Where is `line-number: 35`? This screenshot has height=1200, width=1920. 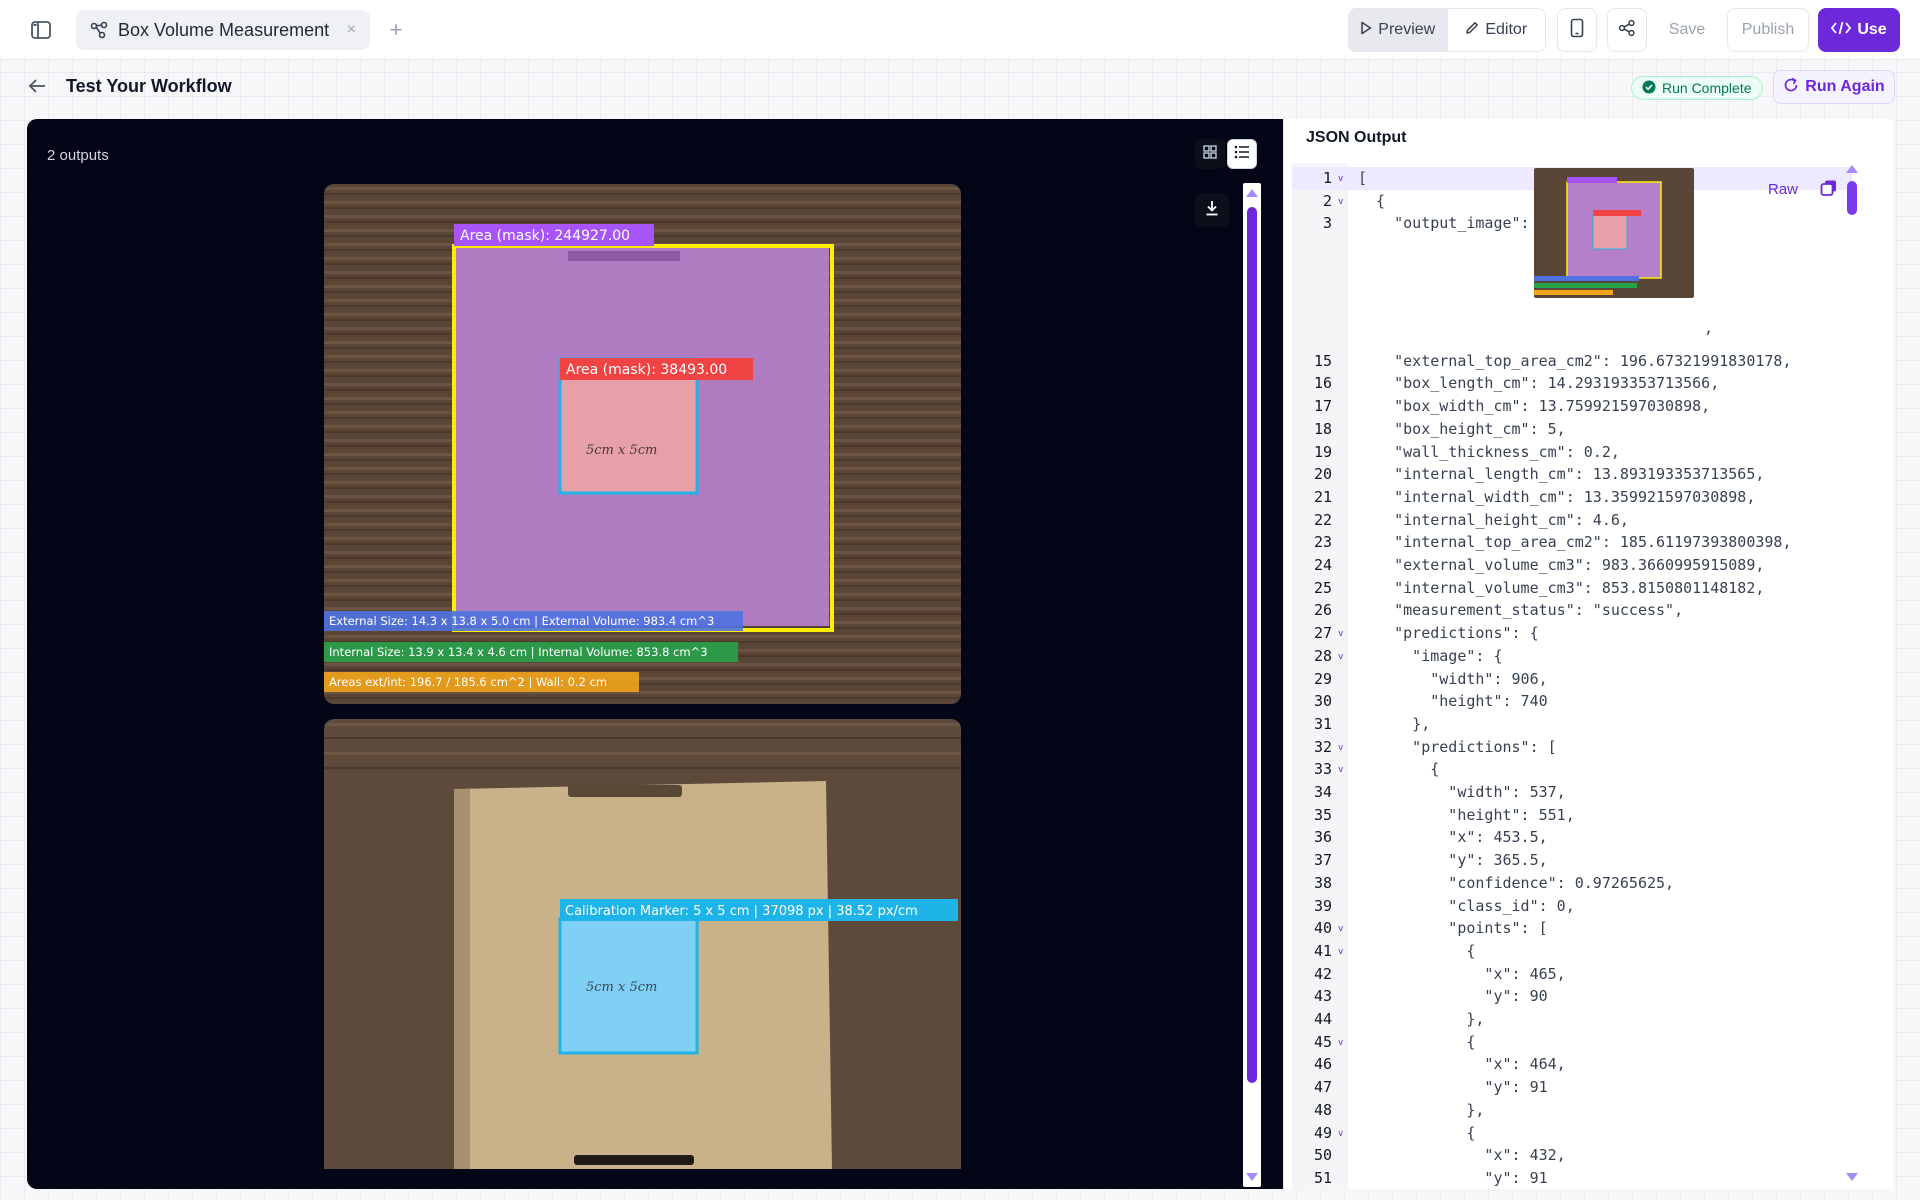 line-number: 35 is located at coordinates (1322, 814).